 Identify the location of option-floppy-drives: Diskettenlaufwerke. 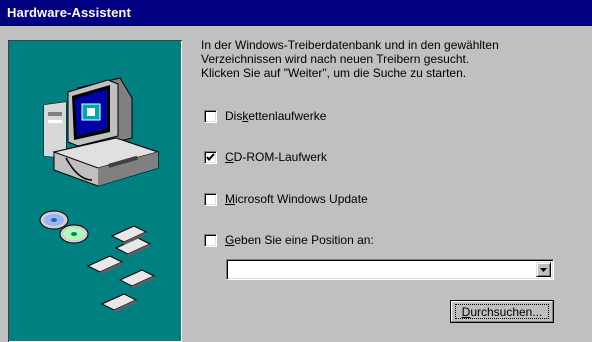
(265, 116).